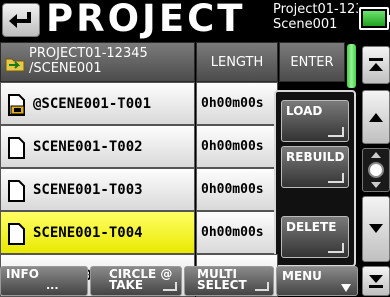 The image size is (390, 297). I want to click on scroll-up-button, so click(376, 117).